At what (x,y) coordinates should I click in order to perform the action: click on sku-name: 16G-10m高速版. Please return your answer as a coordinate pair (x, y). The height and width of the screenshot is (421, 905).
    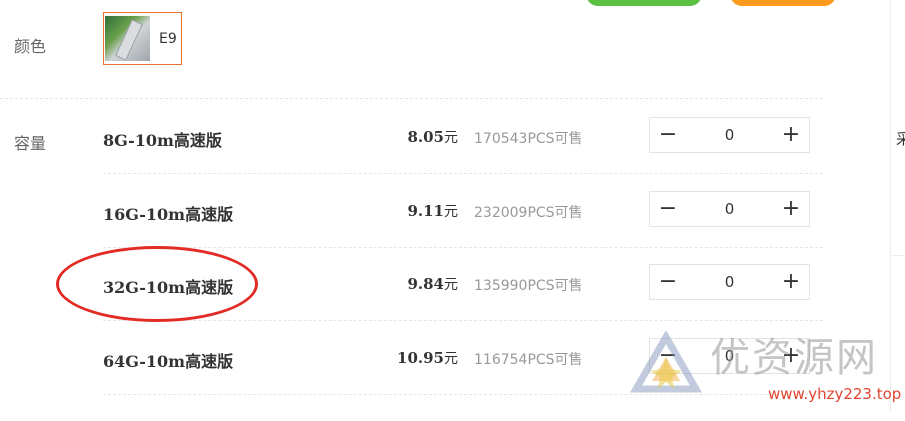
    Looking at the image, I should click on (168, 214).